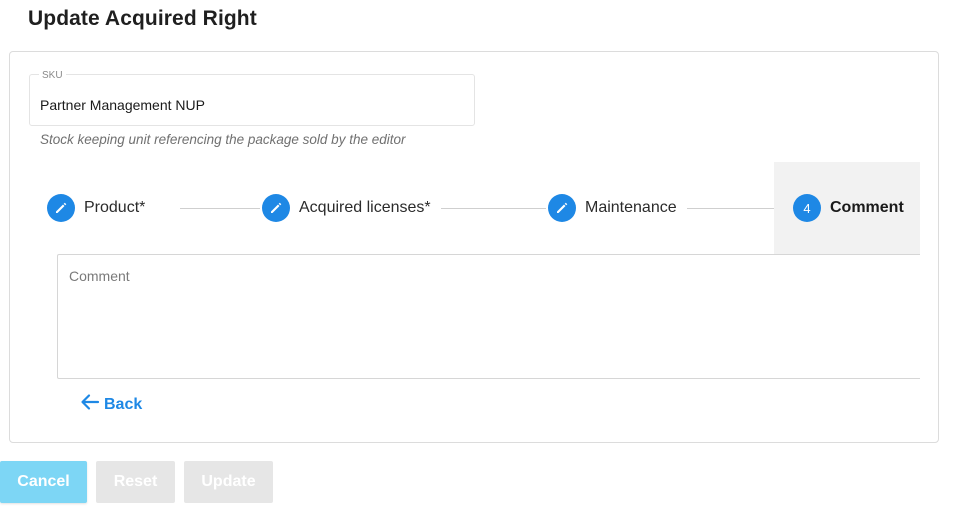  I want to click on step-product: Product*, so click(101, 208).